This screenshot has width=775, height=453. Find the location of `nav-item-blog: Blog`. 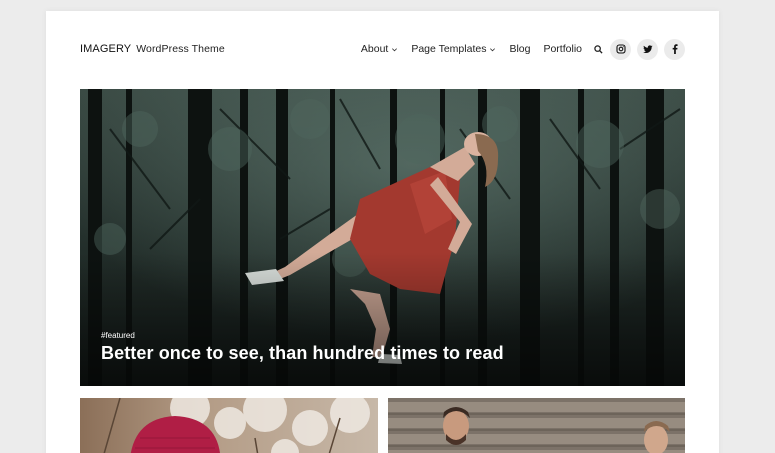

nav-item-blog: Blog is located at coordinates (519, 49).